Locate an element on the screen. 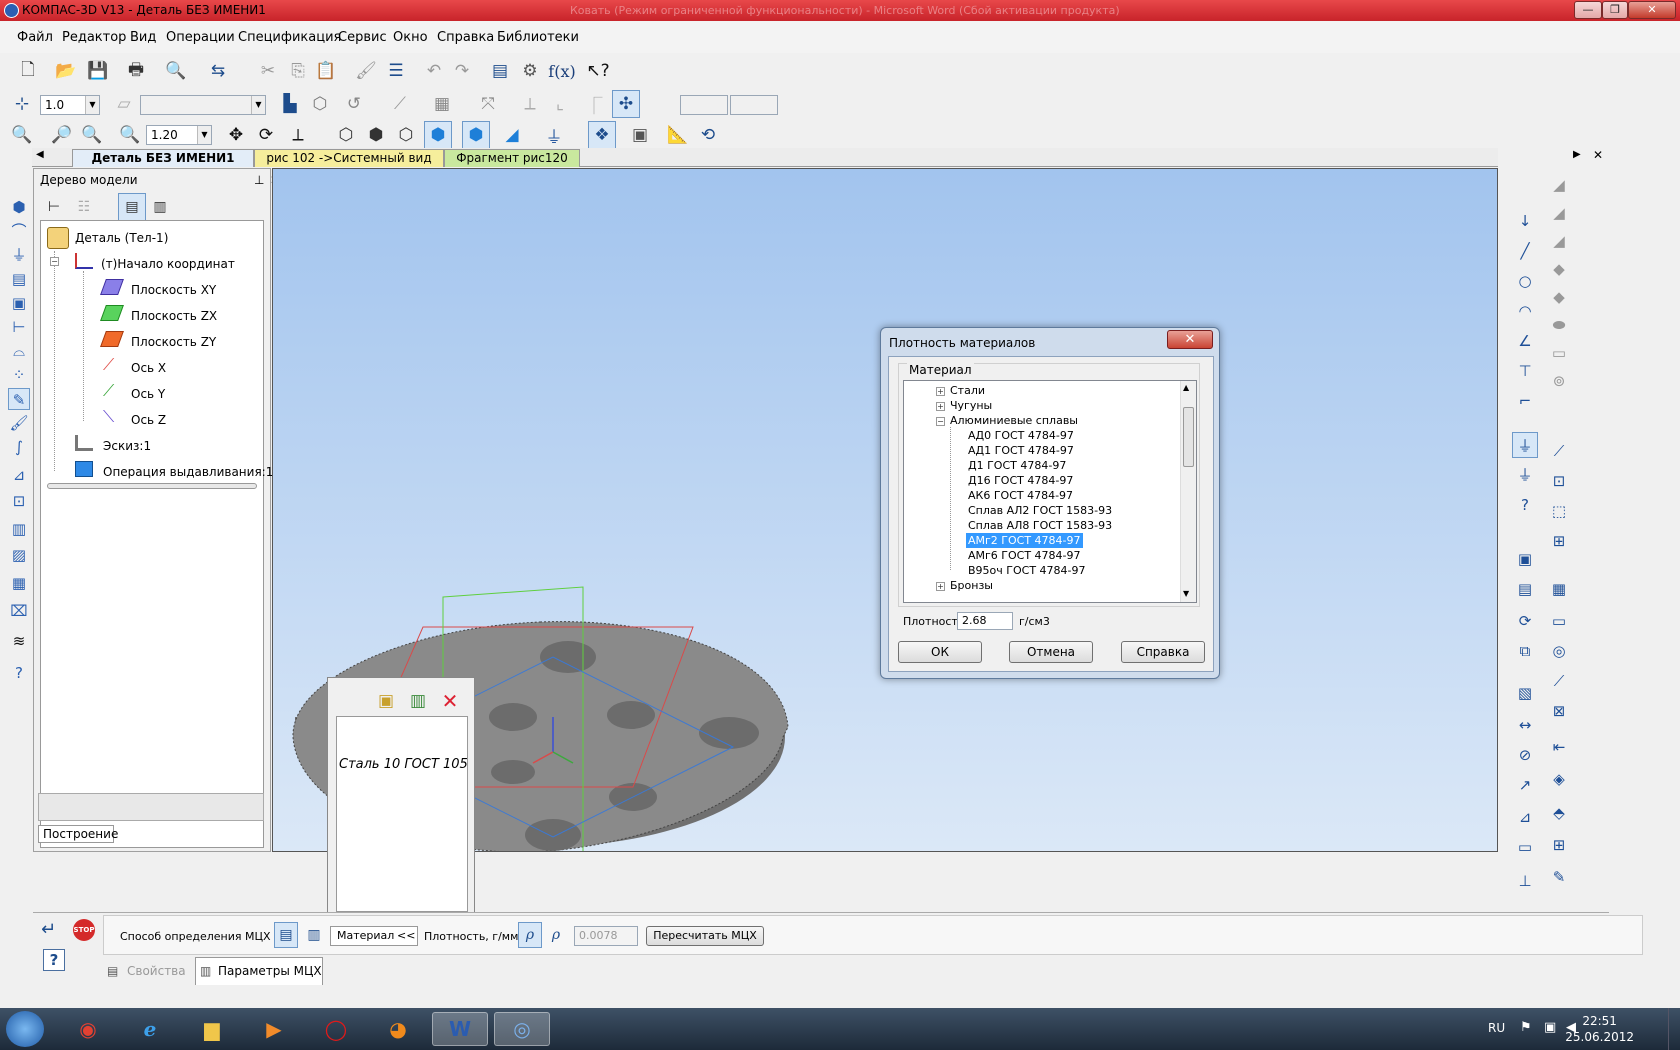  material-item: В95оч ГОСТ 4784-97 is located at coordinates (1027, 570).